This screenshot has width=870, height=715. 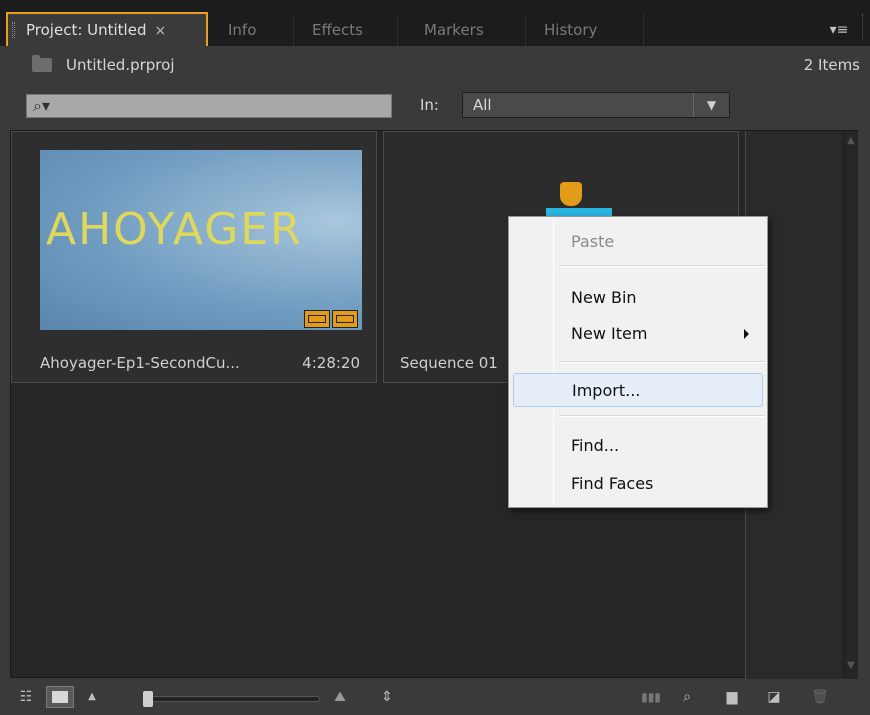 What do you see at coordinates (317, 319) in the screenshot?
I see `video-badge-icon` at bounding box center [317, 319].